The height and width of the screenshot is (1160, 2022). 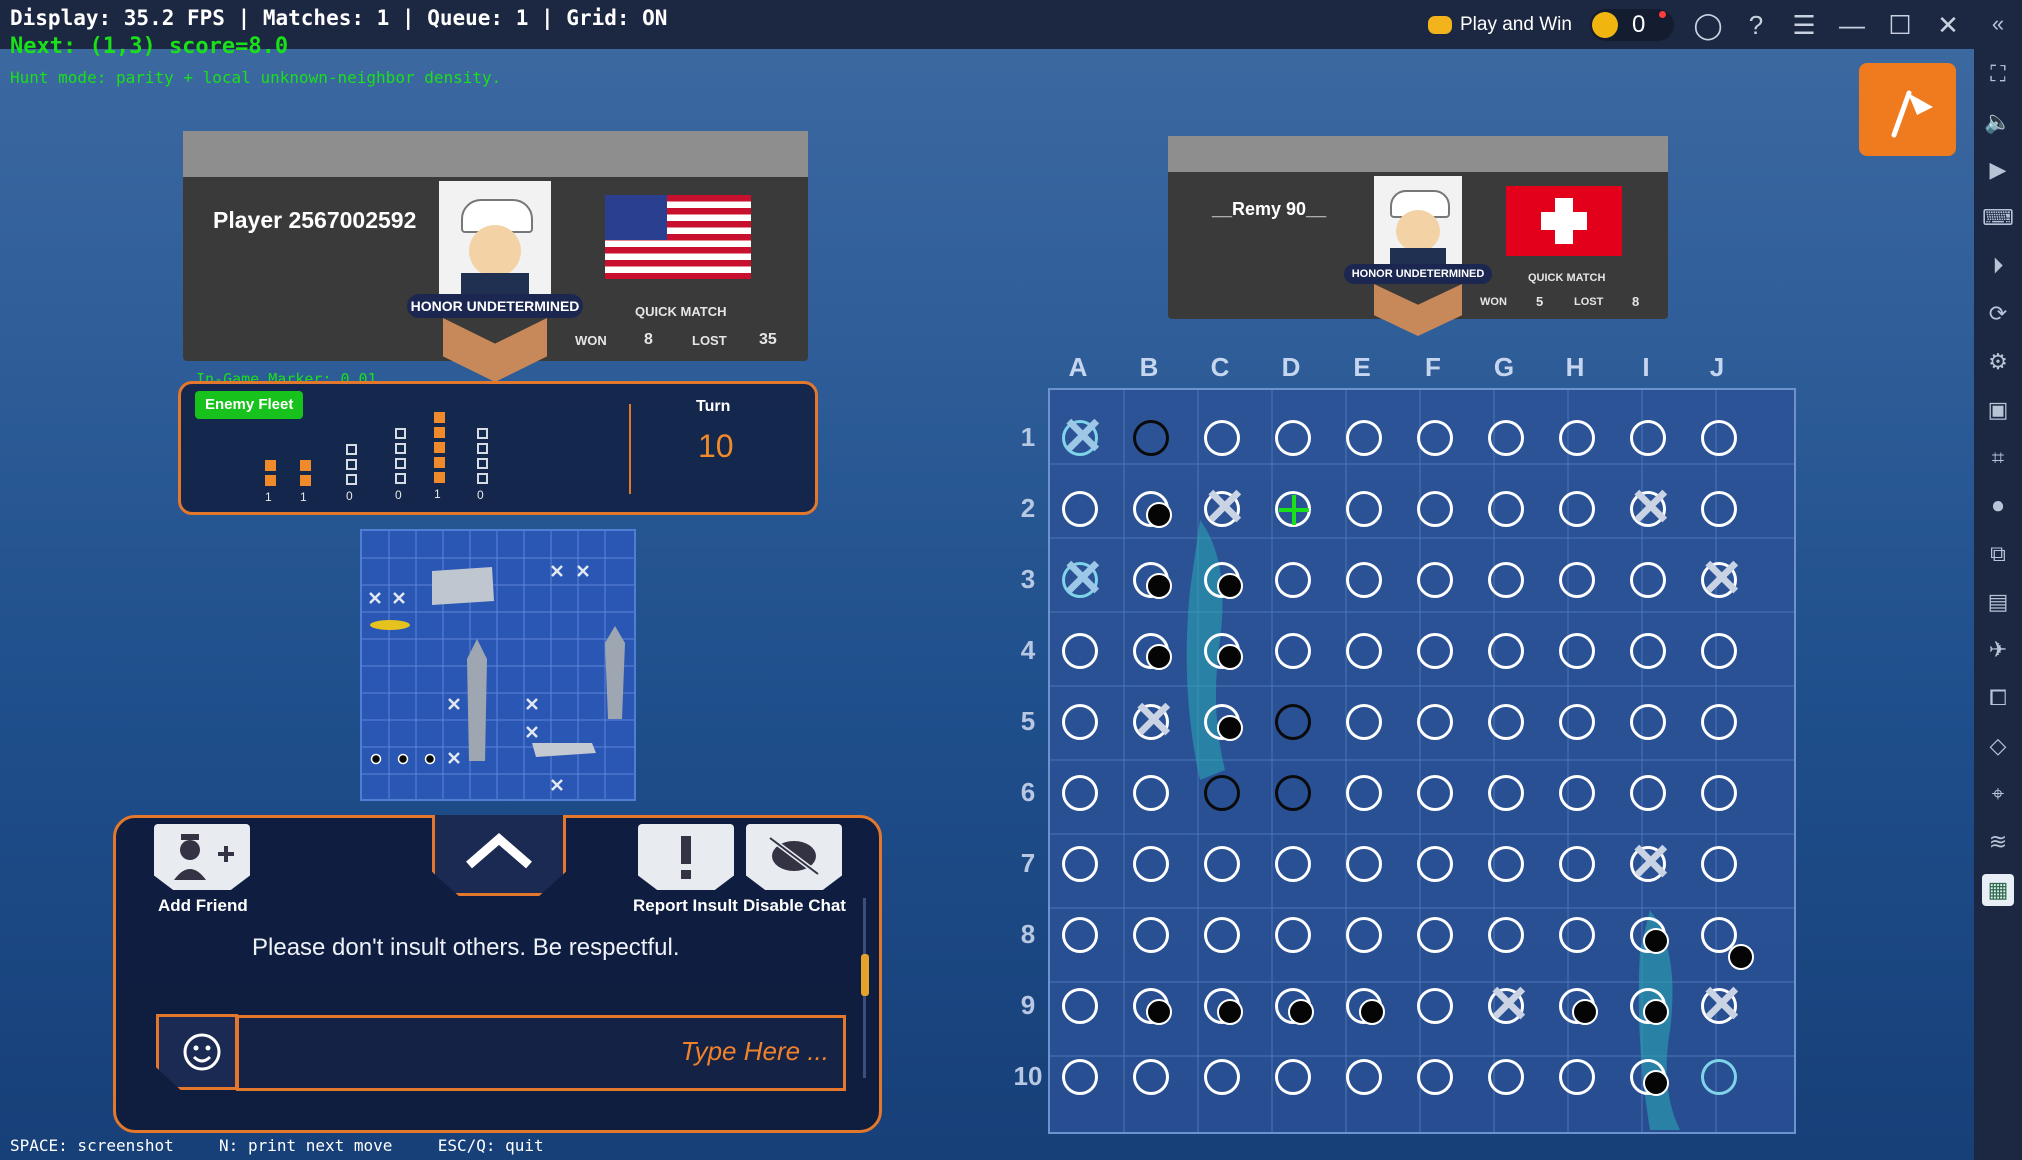 What do you see at coordinates (1998, 794) in the screenshot?
I see `location-icon: ⌖` at bounding box center [1998, 794].